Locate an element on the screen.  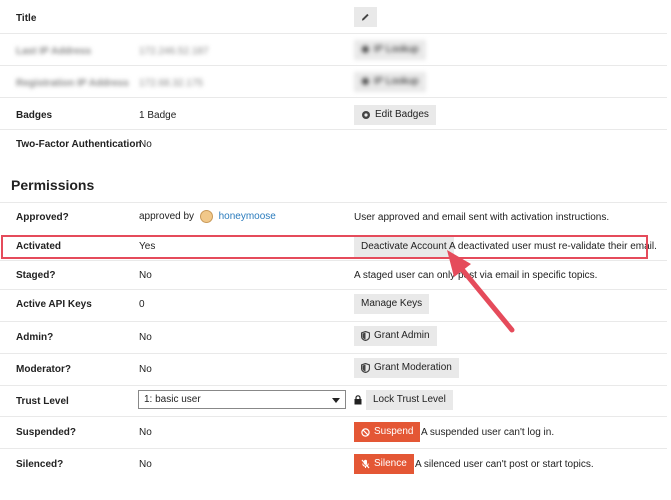
certificate-icon is located at coordinates (366, 115).